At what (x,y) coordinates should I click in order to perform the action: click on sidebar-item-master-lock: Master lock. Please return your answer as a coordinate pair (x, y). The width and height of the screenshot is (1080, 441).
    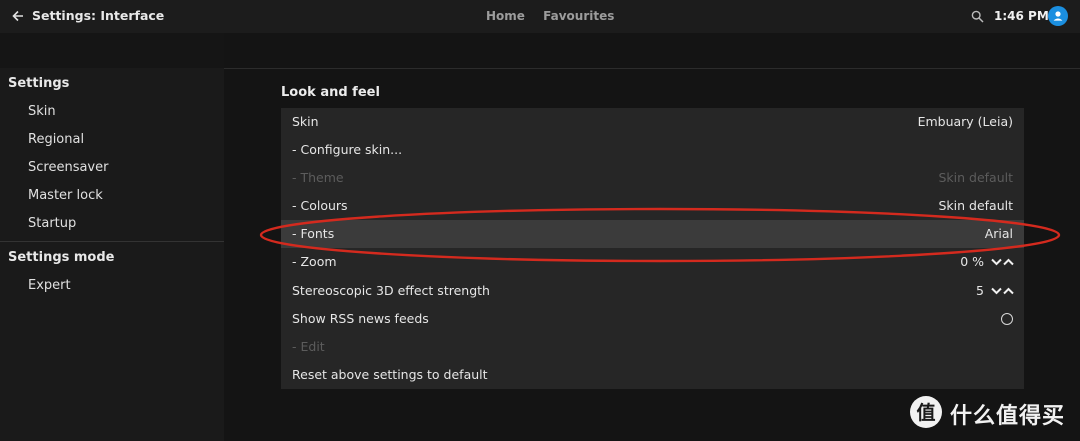
    Looking at the image, I should click on (112, 196).